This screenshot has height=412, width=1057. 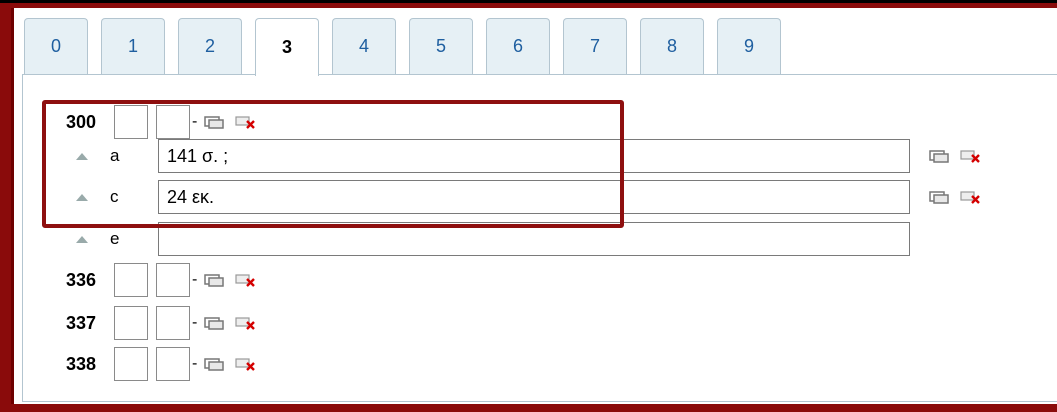 What do you see at coordinates (364, 46) in the screenshot?
I see `tab-4: 4` at bounding box center [364, 46].